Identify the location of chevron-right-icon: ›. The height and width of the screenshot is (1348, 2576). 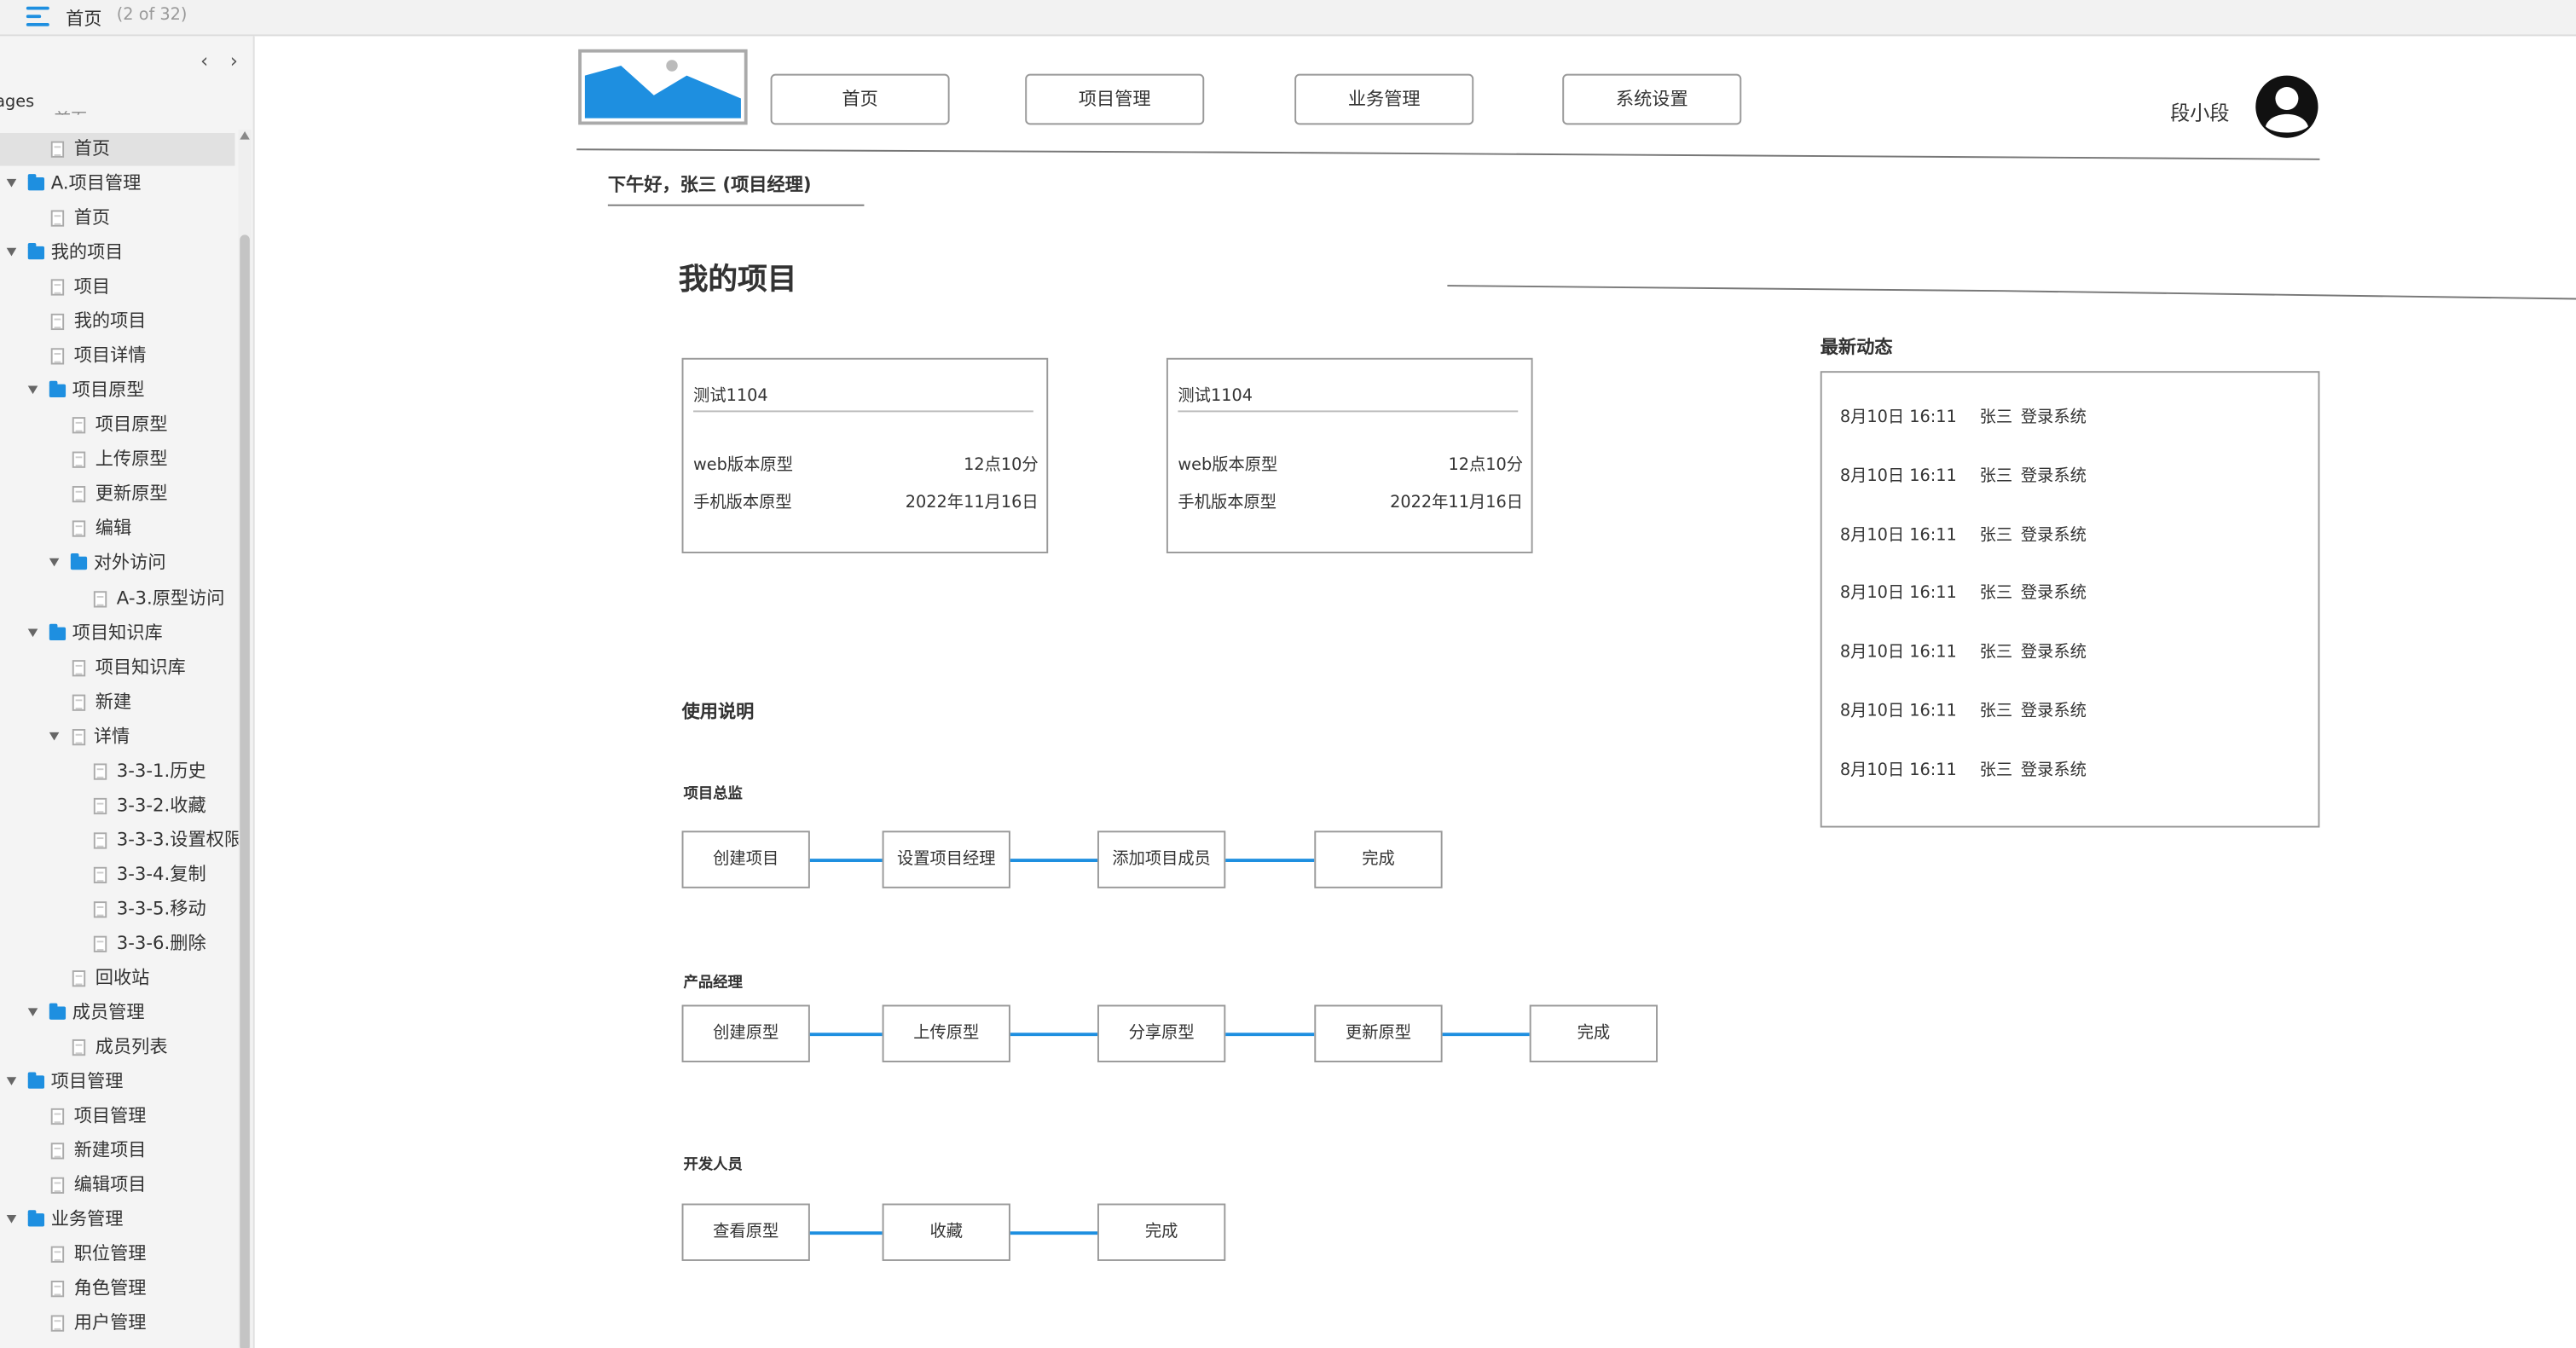
(234, 60).